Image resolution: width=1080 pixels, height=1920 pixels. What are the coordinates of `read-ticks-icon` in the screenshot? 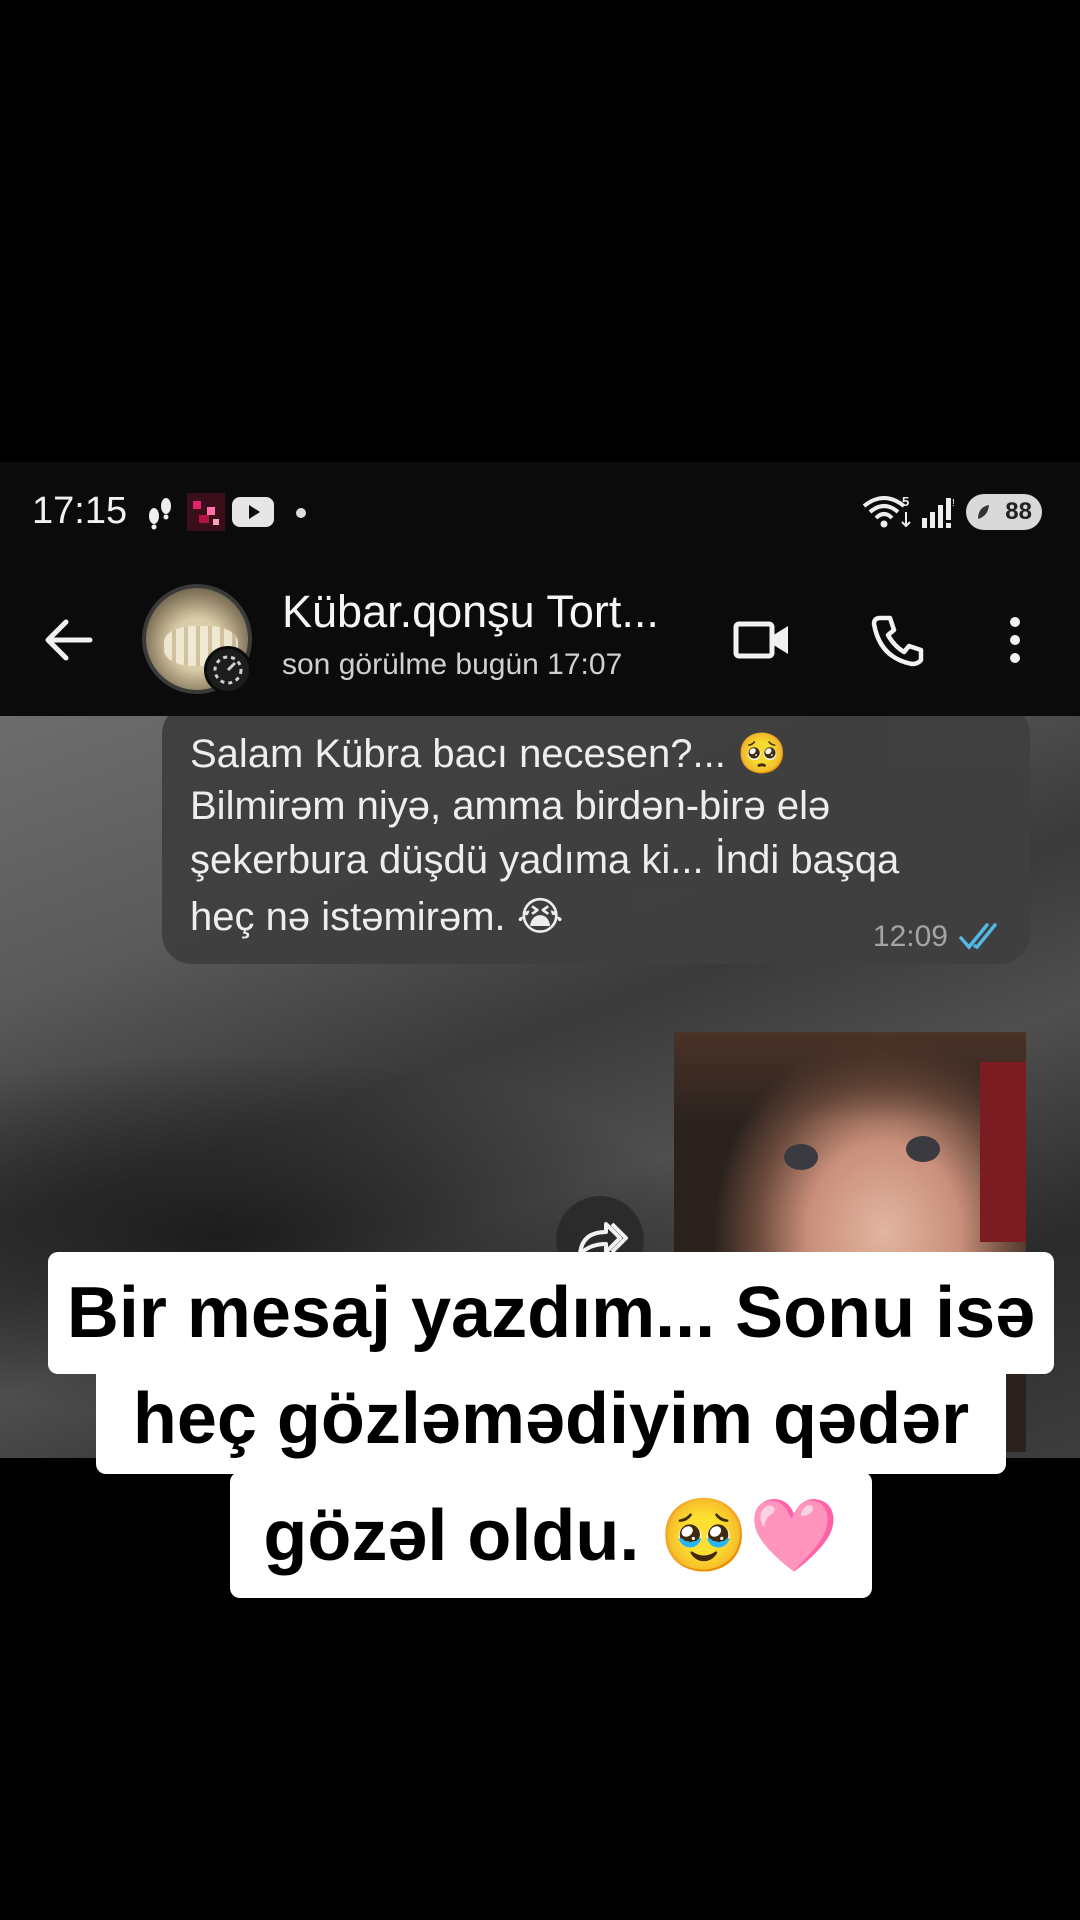 It's located at (978, 936).